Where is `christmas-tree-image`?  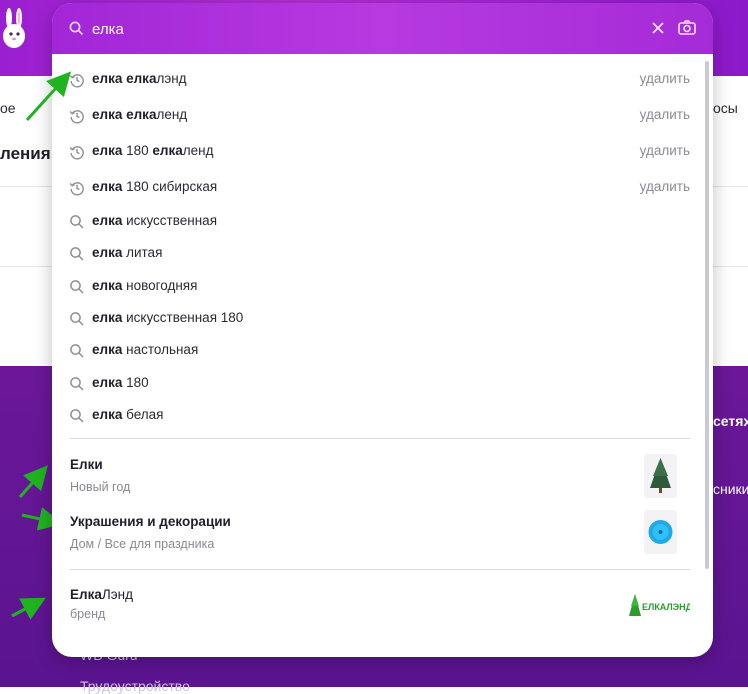
christmas-tree-image is located at coordinates (660, 476).